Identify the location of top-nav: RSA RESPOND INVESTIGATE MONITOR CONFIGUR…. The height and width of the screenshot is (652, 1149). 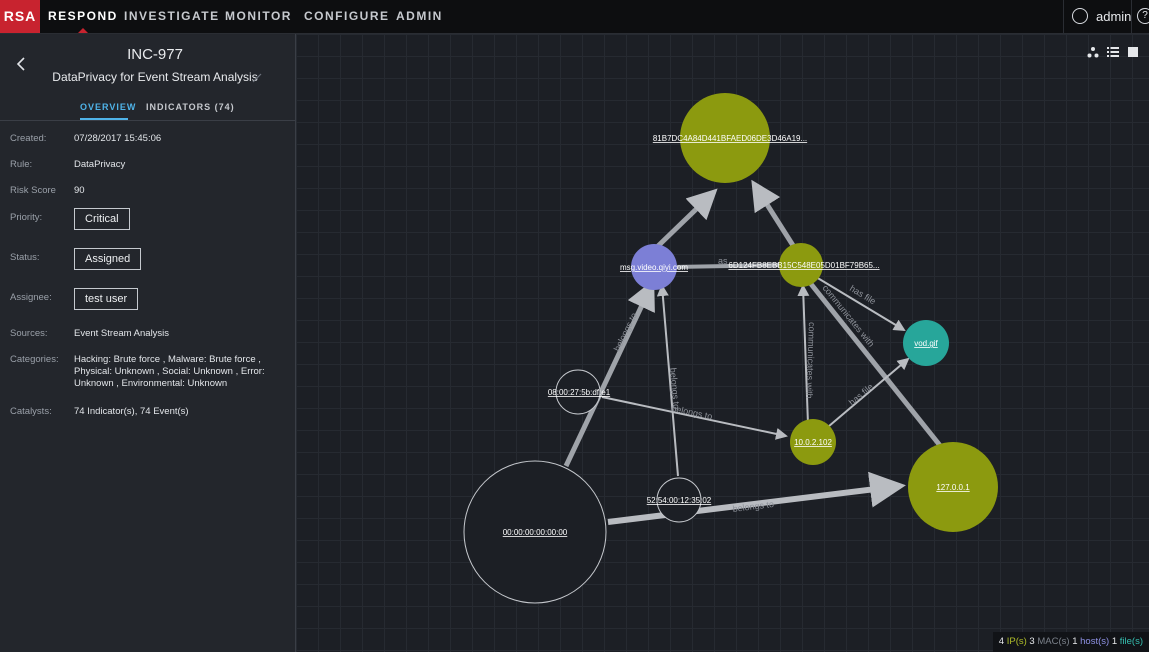
(574, 17).